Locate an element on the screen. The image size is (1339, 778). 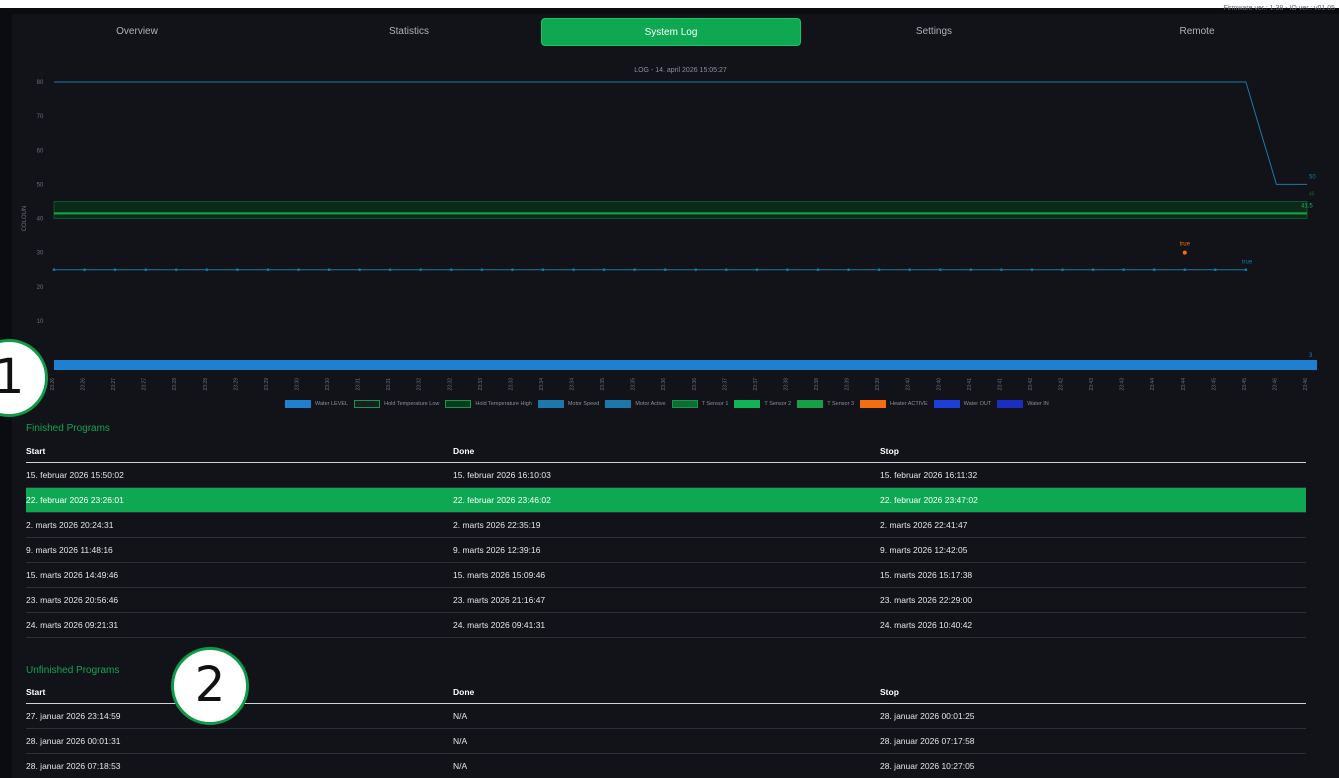
cell-start: 15. februar 2026 15:50:02 is located at coordinates (239, 475).